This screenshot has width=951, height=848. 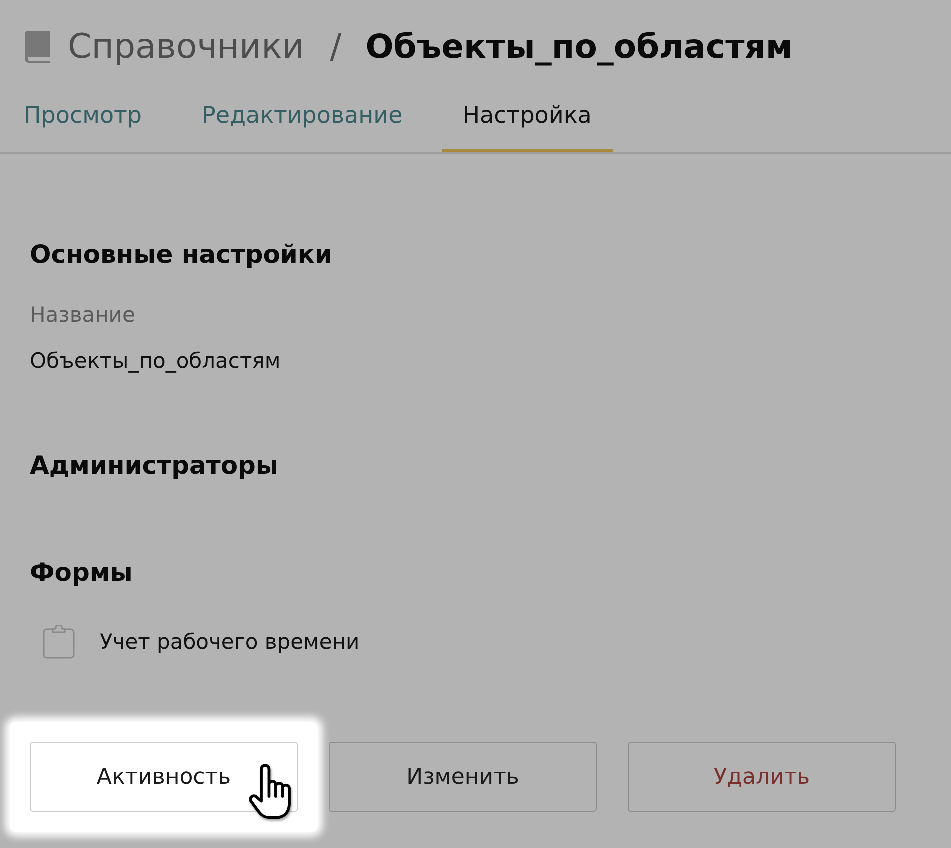 I want to click on form-link: Учет рабочего времени, so click(x=230, y=642).